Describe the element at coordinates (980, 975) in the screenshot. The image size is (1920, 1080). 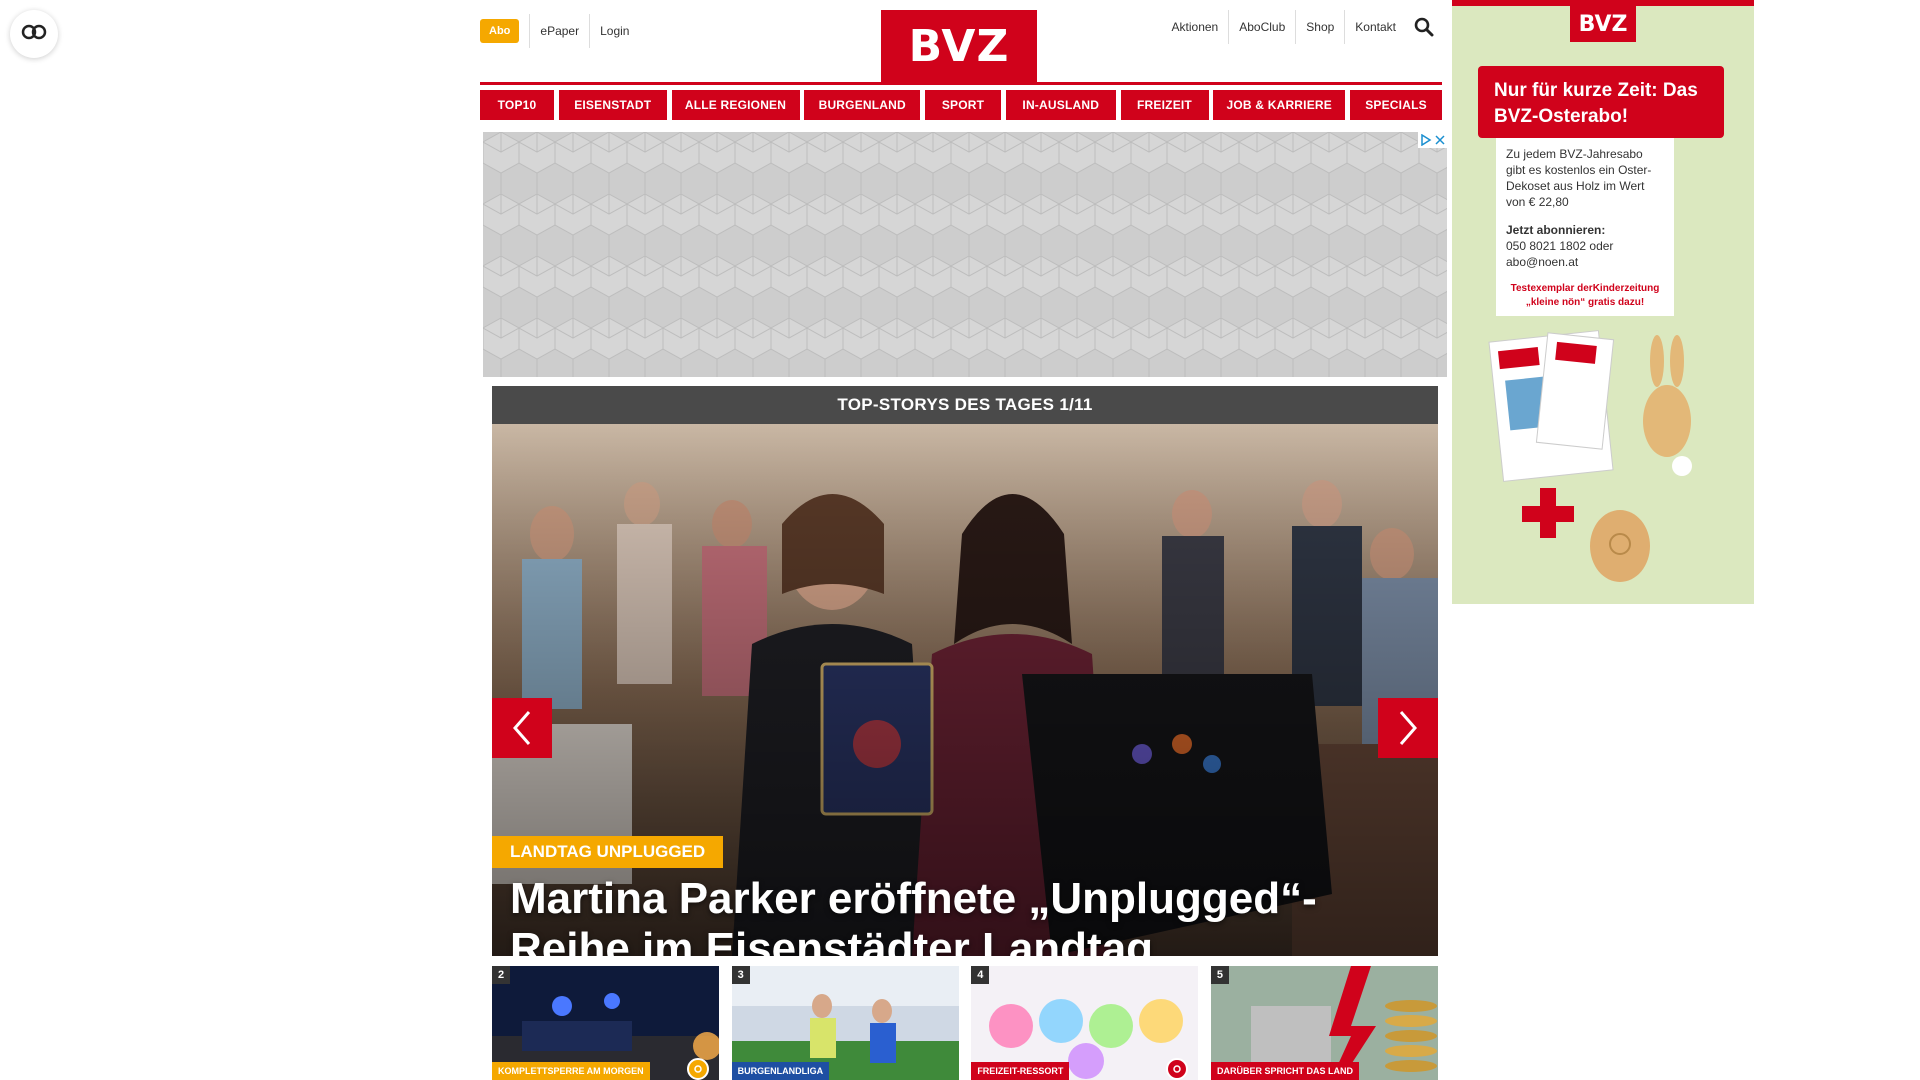
I see `thumb-number: 4` at that location.